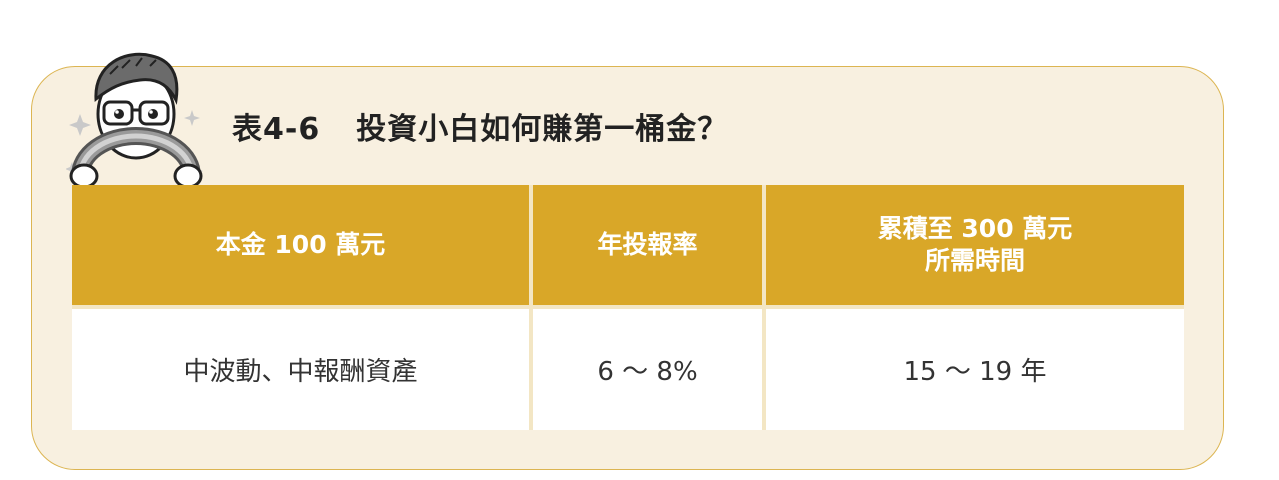 Image resolution: width=1279 pixels, height=480 pixels. I want to click on header-time-needed-line1: 累積至 300 萬元, so click(975, 228).